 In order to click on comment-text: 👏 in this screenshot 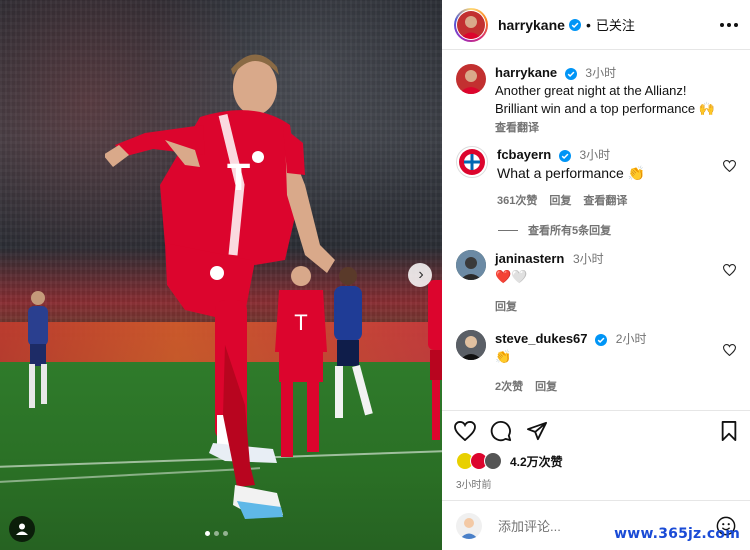, I will do `click(503, 356)`.